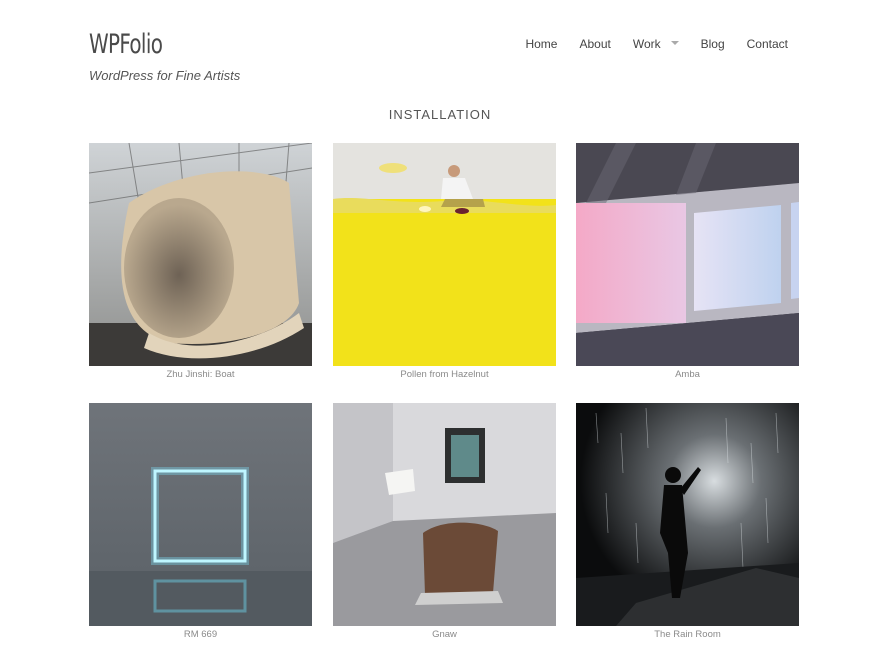 The width and height of the screenshot is (880, 660). I want to click on nav-label-home: Home, so click(541, 44).